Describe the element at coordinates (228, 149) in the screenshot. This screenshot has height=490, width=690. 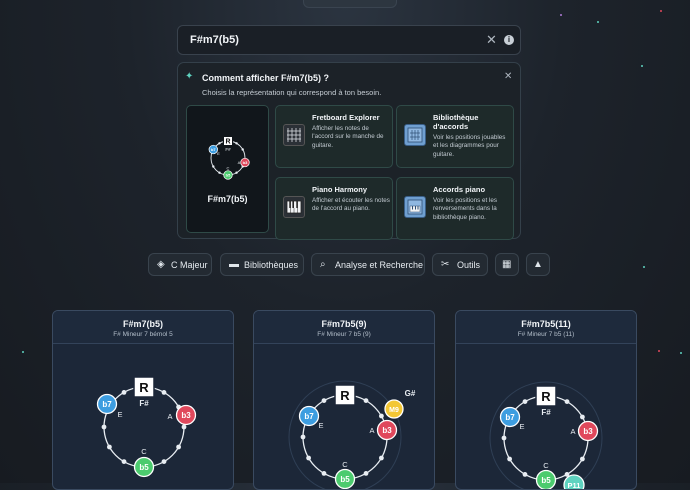
I see `svg-text: F#` at that location.